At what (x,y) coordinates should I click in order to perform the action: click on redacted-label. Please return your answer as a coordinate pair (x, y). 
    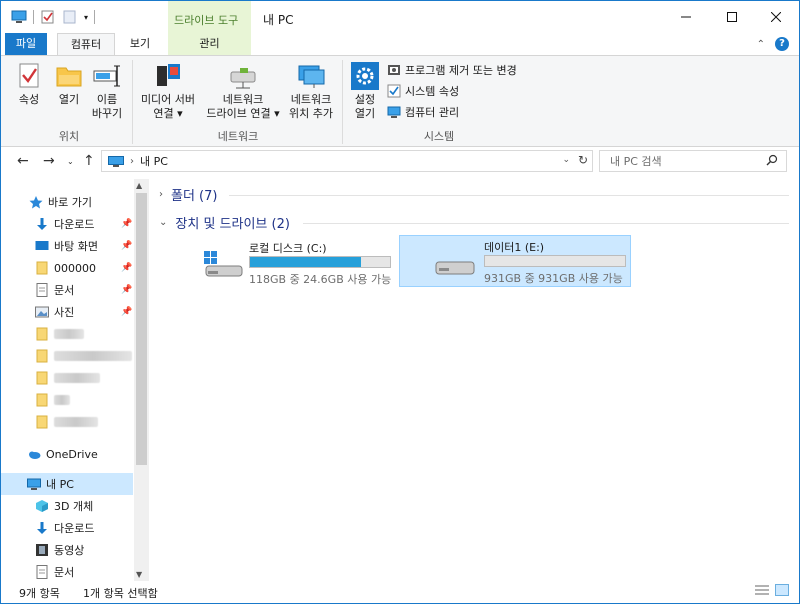
    Looking at the image, I should click on (62, 400).